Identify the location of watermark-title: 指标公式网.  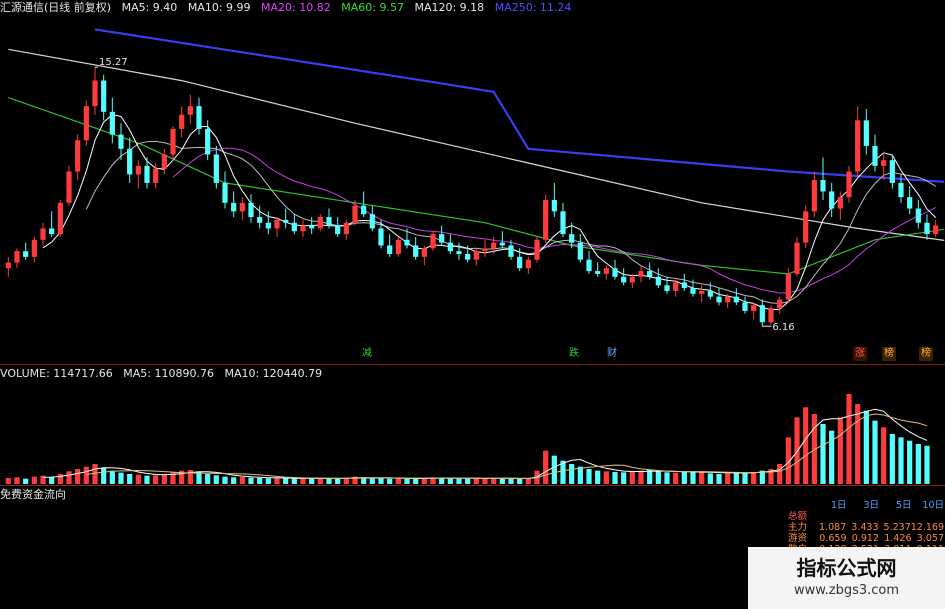
(846, 568).